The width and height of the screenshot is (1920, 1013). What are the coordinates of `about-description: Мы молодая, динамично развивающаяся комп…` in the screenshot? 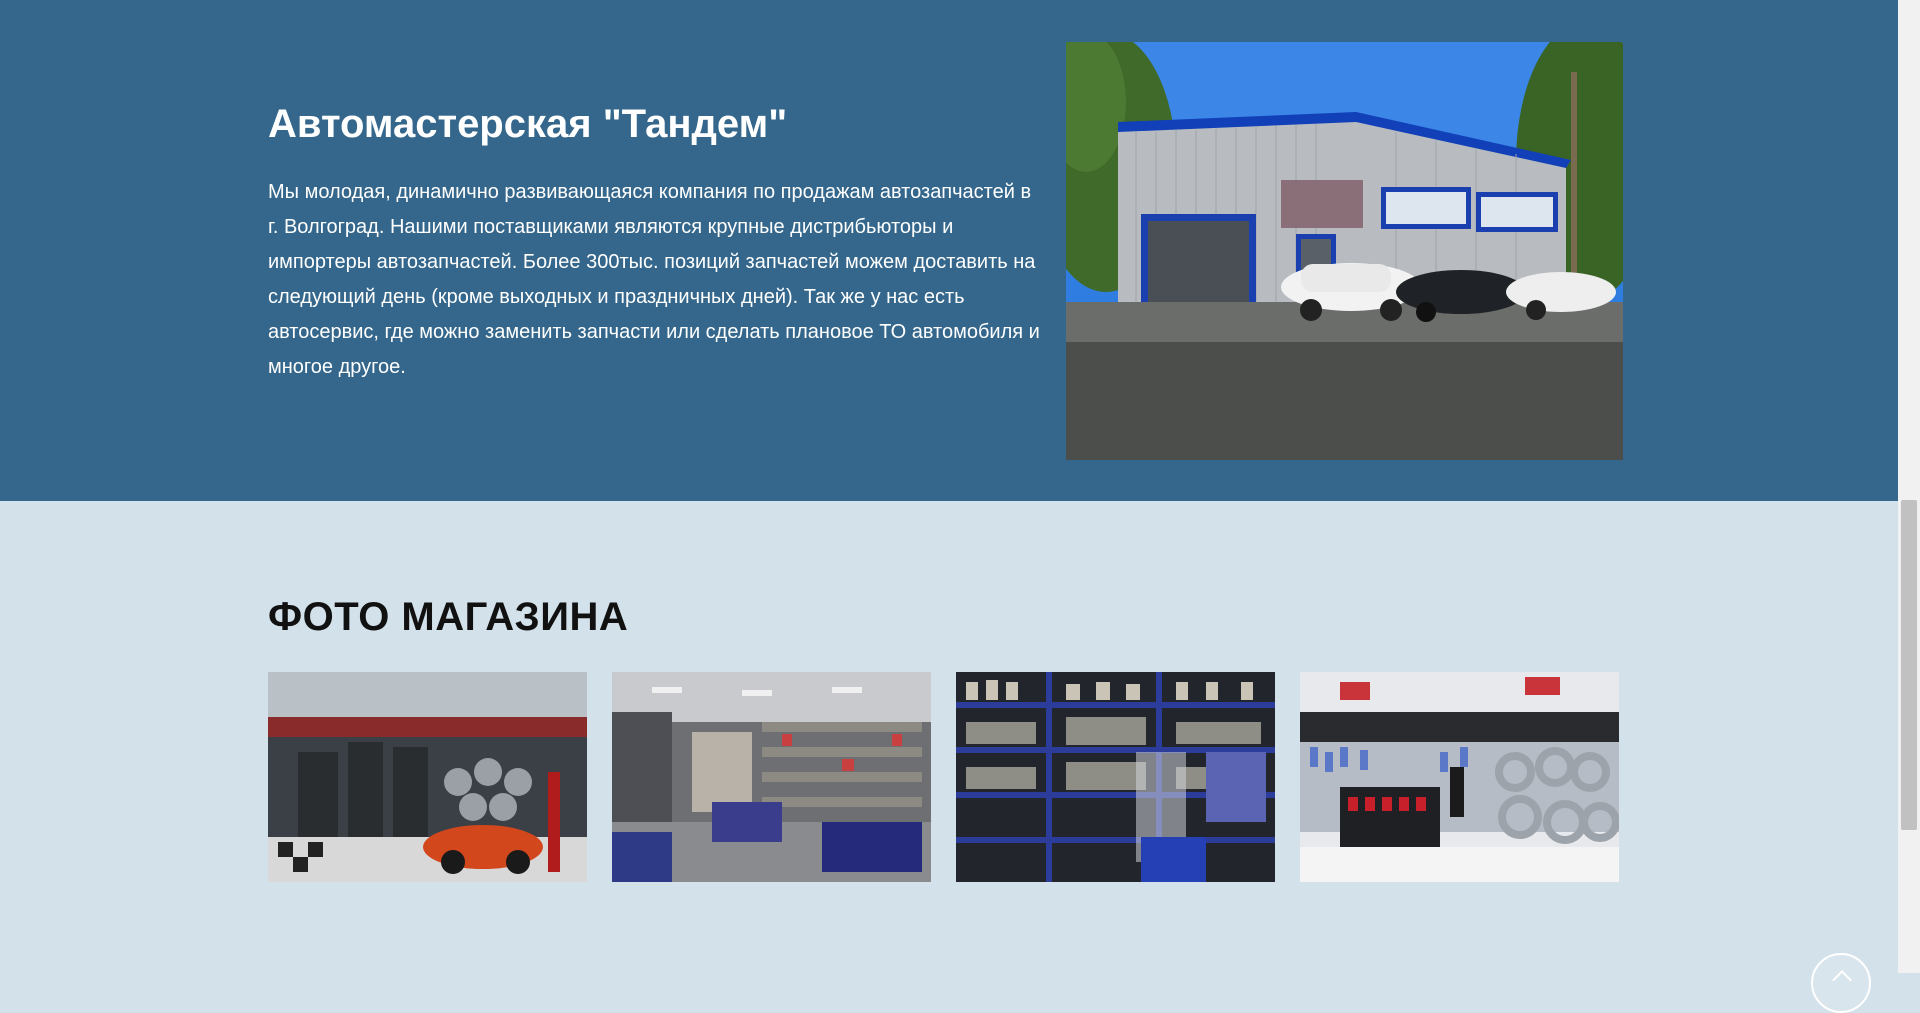 It's located at (654, 279).